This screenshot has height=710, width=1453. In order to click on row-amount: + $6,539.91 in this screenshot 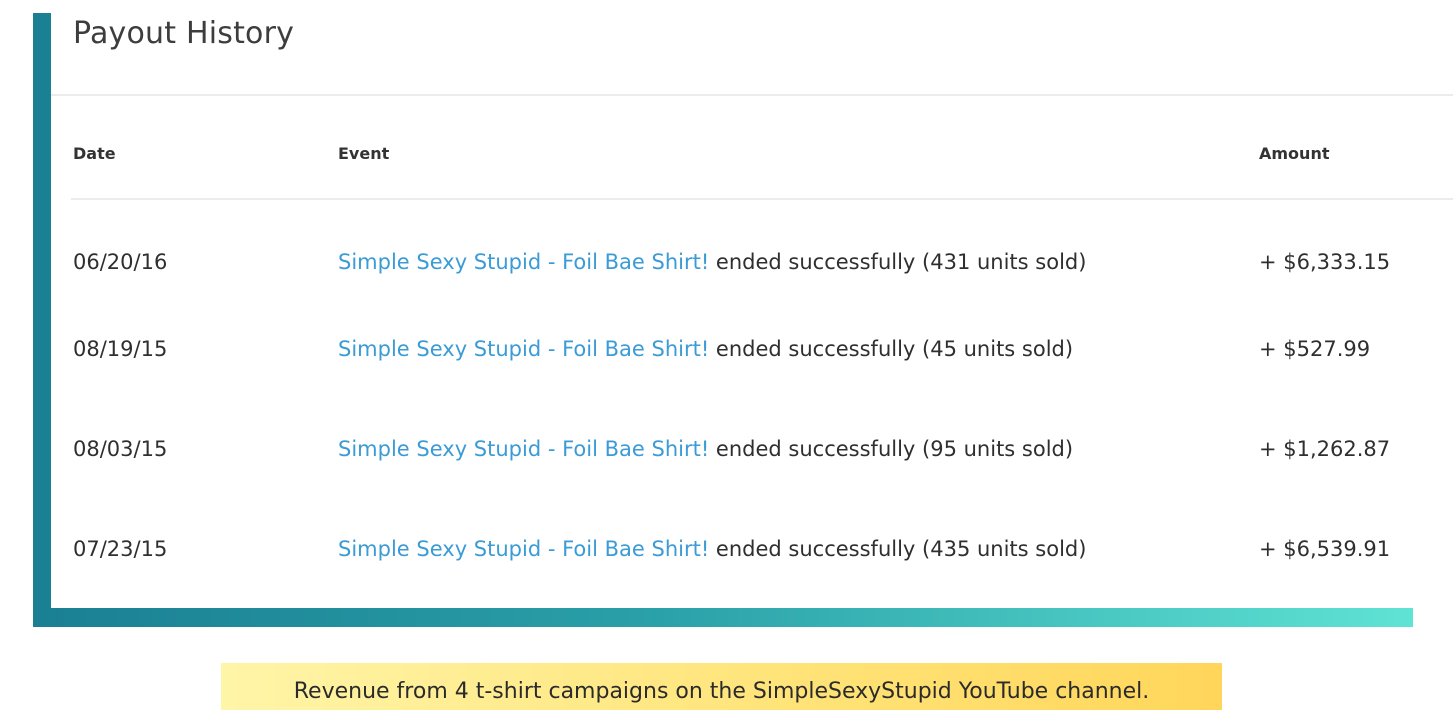, I will do `click(1325, 549)`.